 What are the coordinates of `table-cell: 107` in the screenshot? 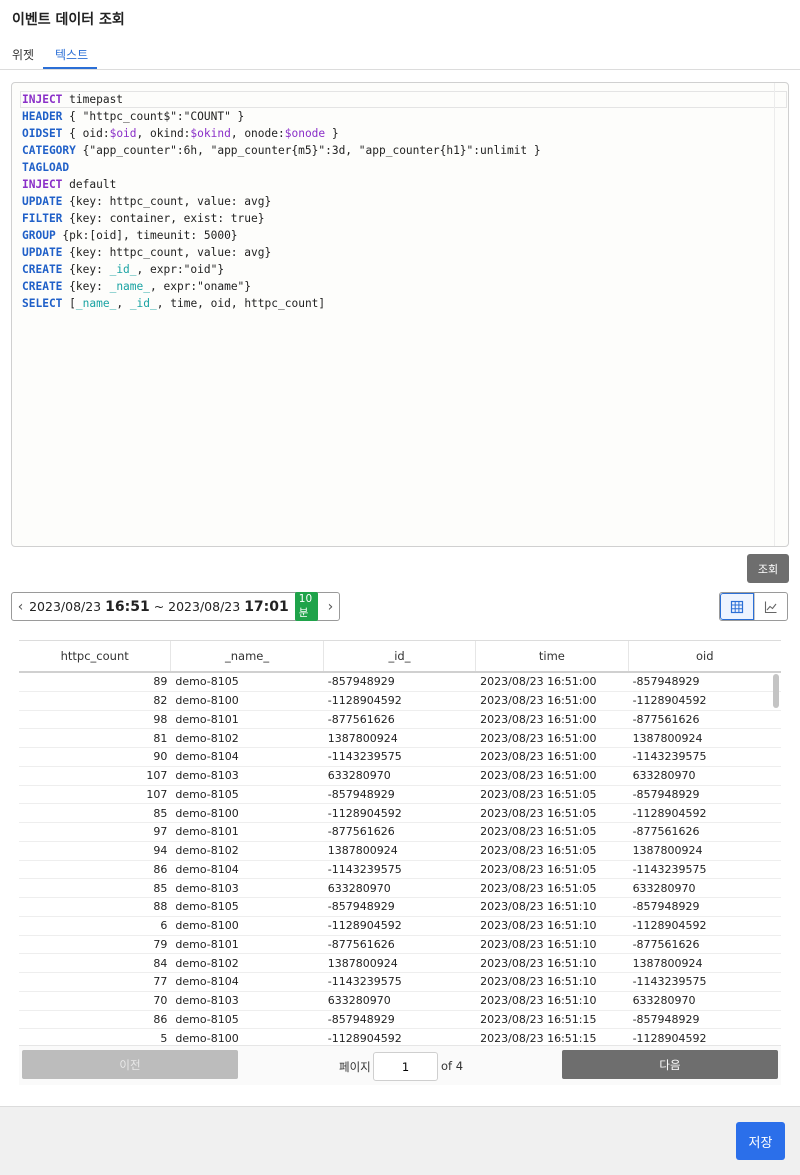 It's located at (157, 776).